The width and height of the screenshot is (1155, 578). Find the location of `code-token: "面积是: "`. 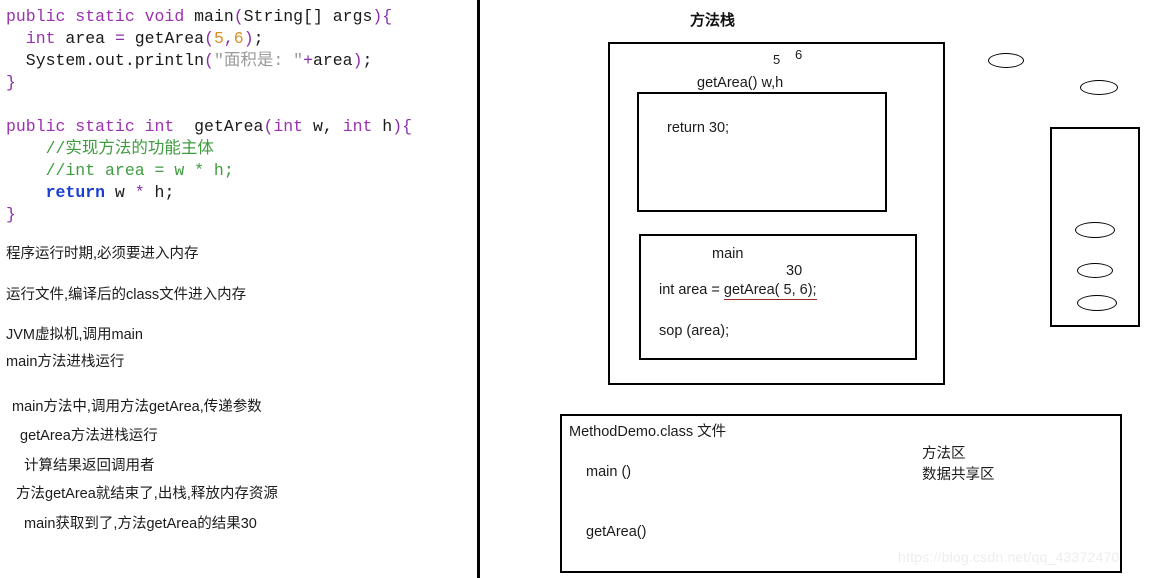

code-token: "面积是: " is located at coordinates (258, 60).